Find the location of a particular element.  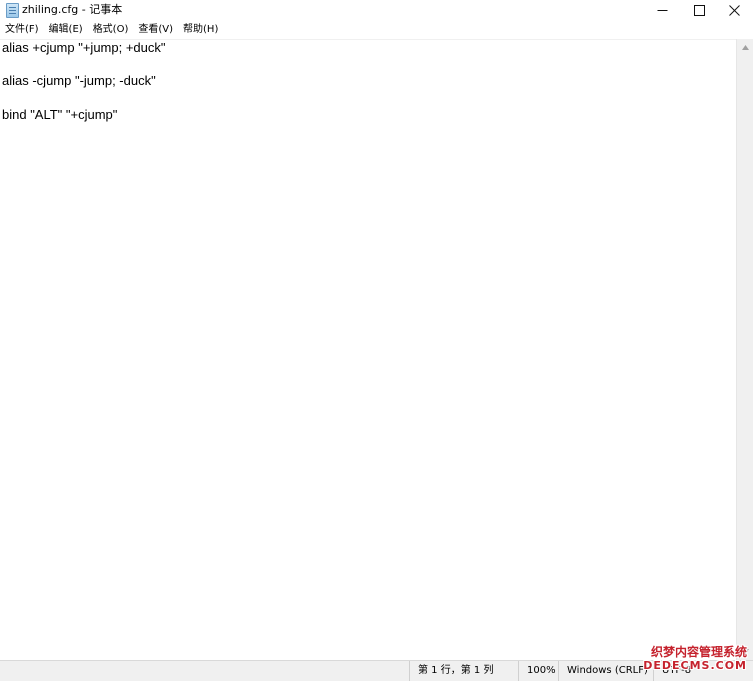

menu-view: 查看(V) is located at coordinates (155, 29).